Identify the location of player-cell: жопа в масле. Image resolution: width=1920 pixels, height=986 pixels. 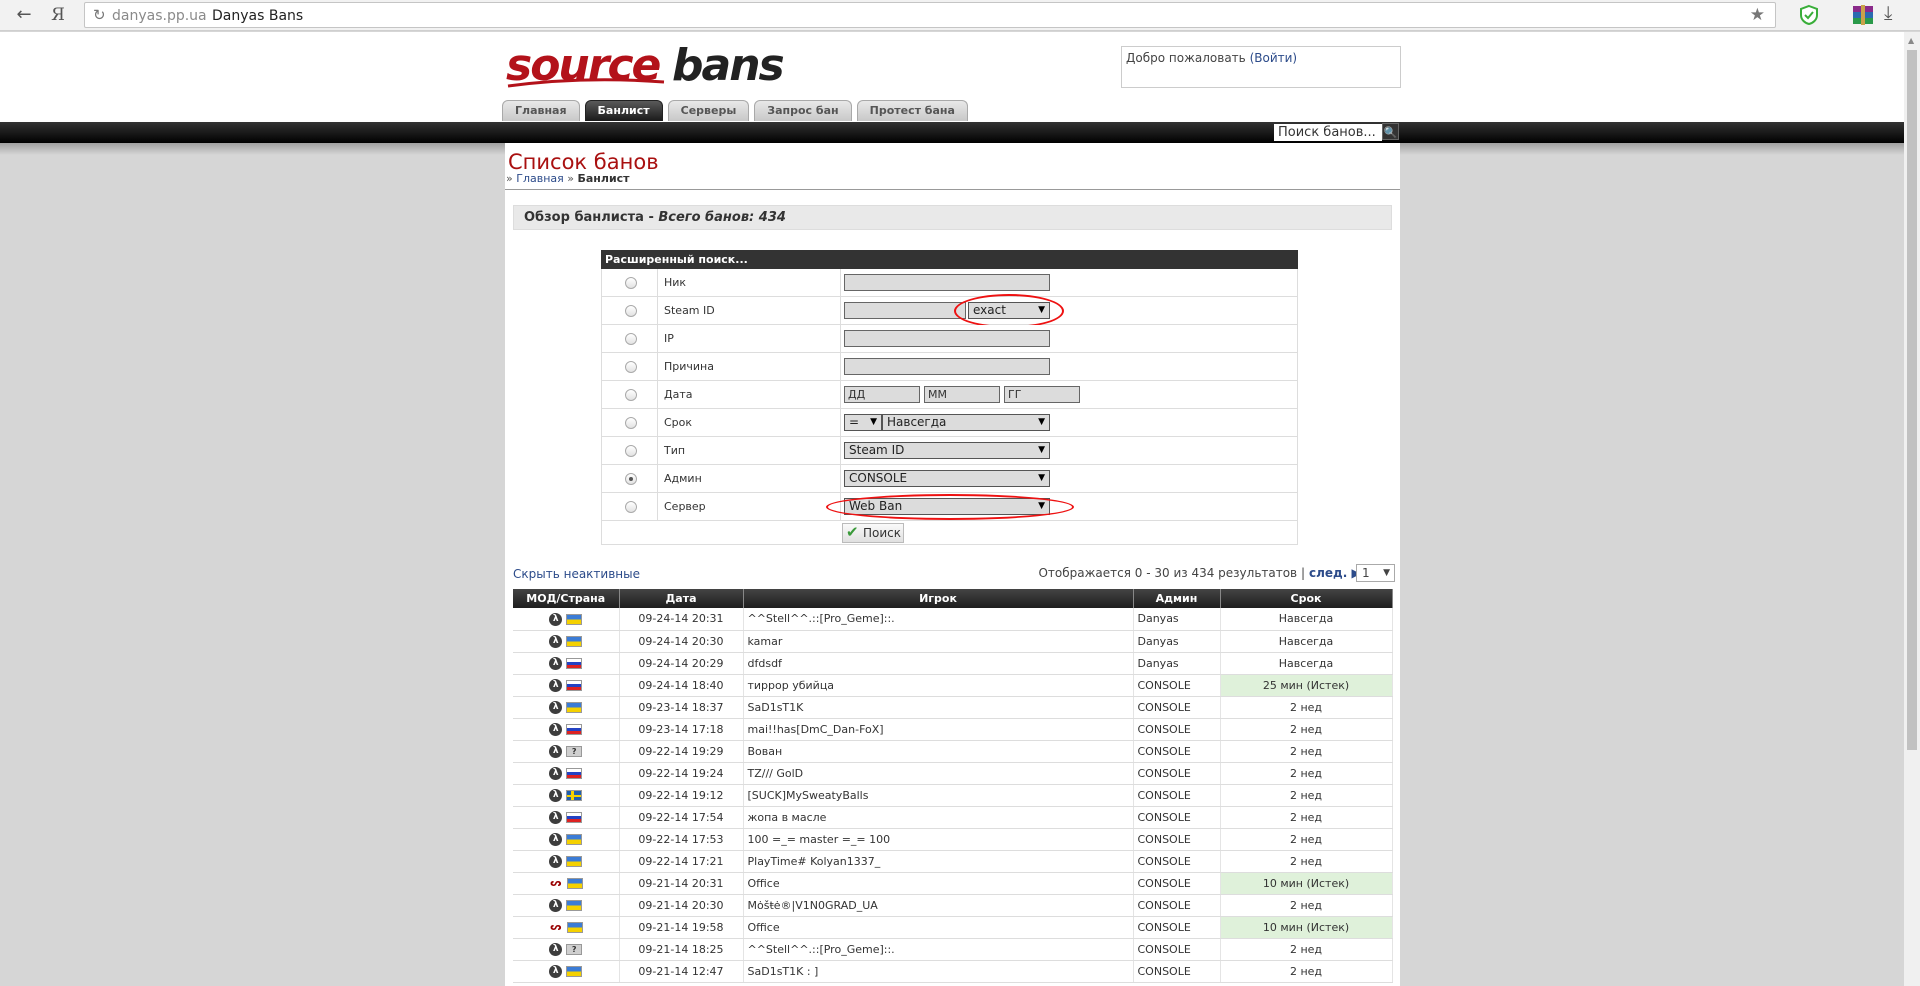
(938, 817).